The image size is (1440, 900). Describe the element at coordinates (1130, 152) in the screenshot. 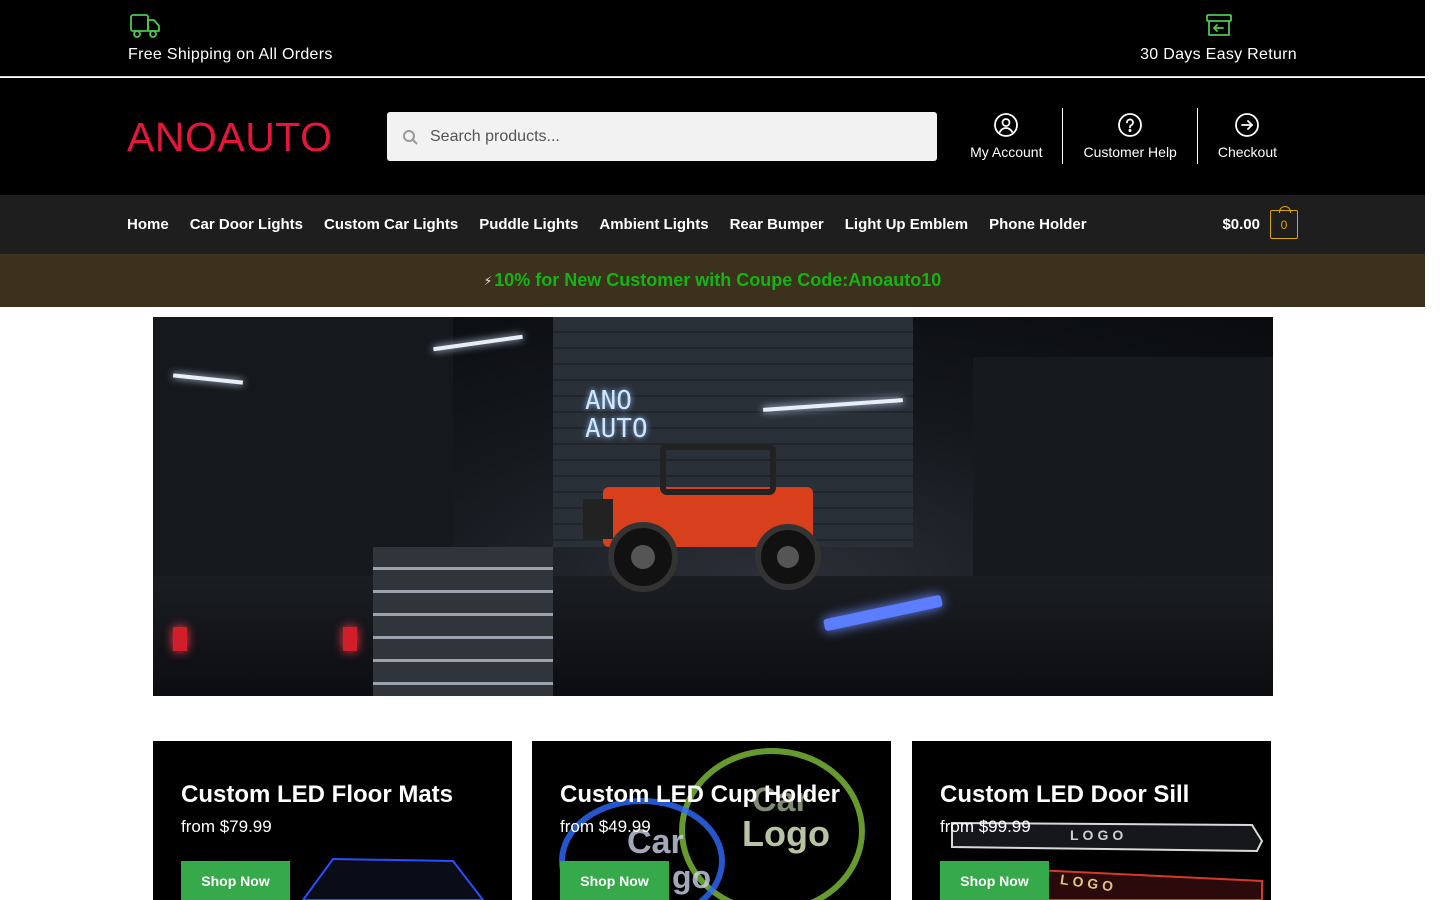

I see `customer-help-label: Customer Help` at that location.